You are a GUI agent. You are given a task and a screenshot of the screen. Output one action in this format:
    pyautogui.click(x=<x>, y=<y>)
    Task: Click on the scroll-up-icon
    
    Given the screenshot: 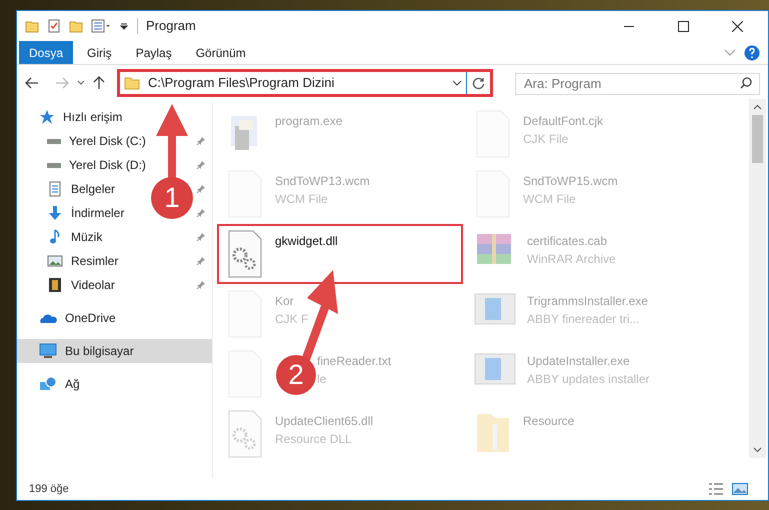 What is the action you would take?
    pyautogui.click(x=757, y=107)
    